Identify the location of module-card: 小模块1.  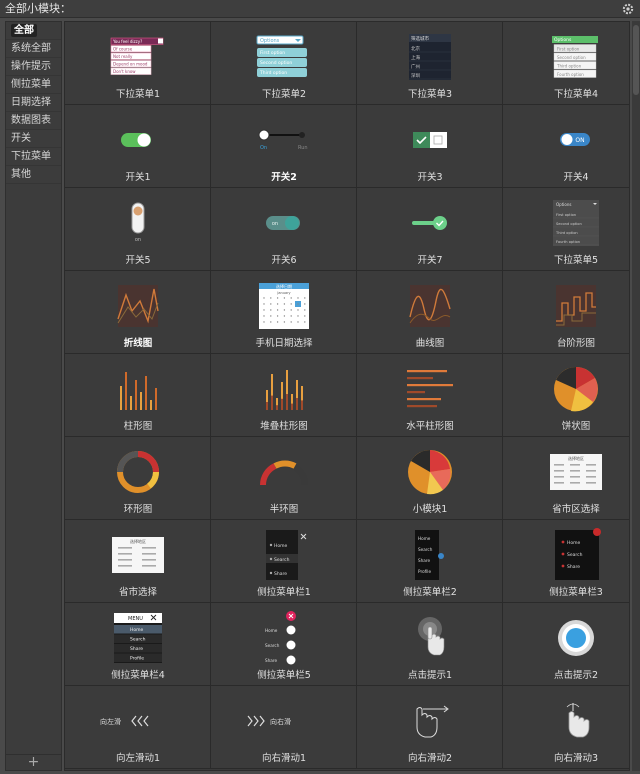
(430, 478).